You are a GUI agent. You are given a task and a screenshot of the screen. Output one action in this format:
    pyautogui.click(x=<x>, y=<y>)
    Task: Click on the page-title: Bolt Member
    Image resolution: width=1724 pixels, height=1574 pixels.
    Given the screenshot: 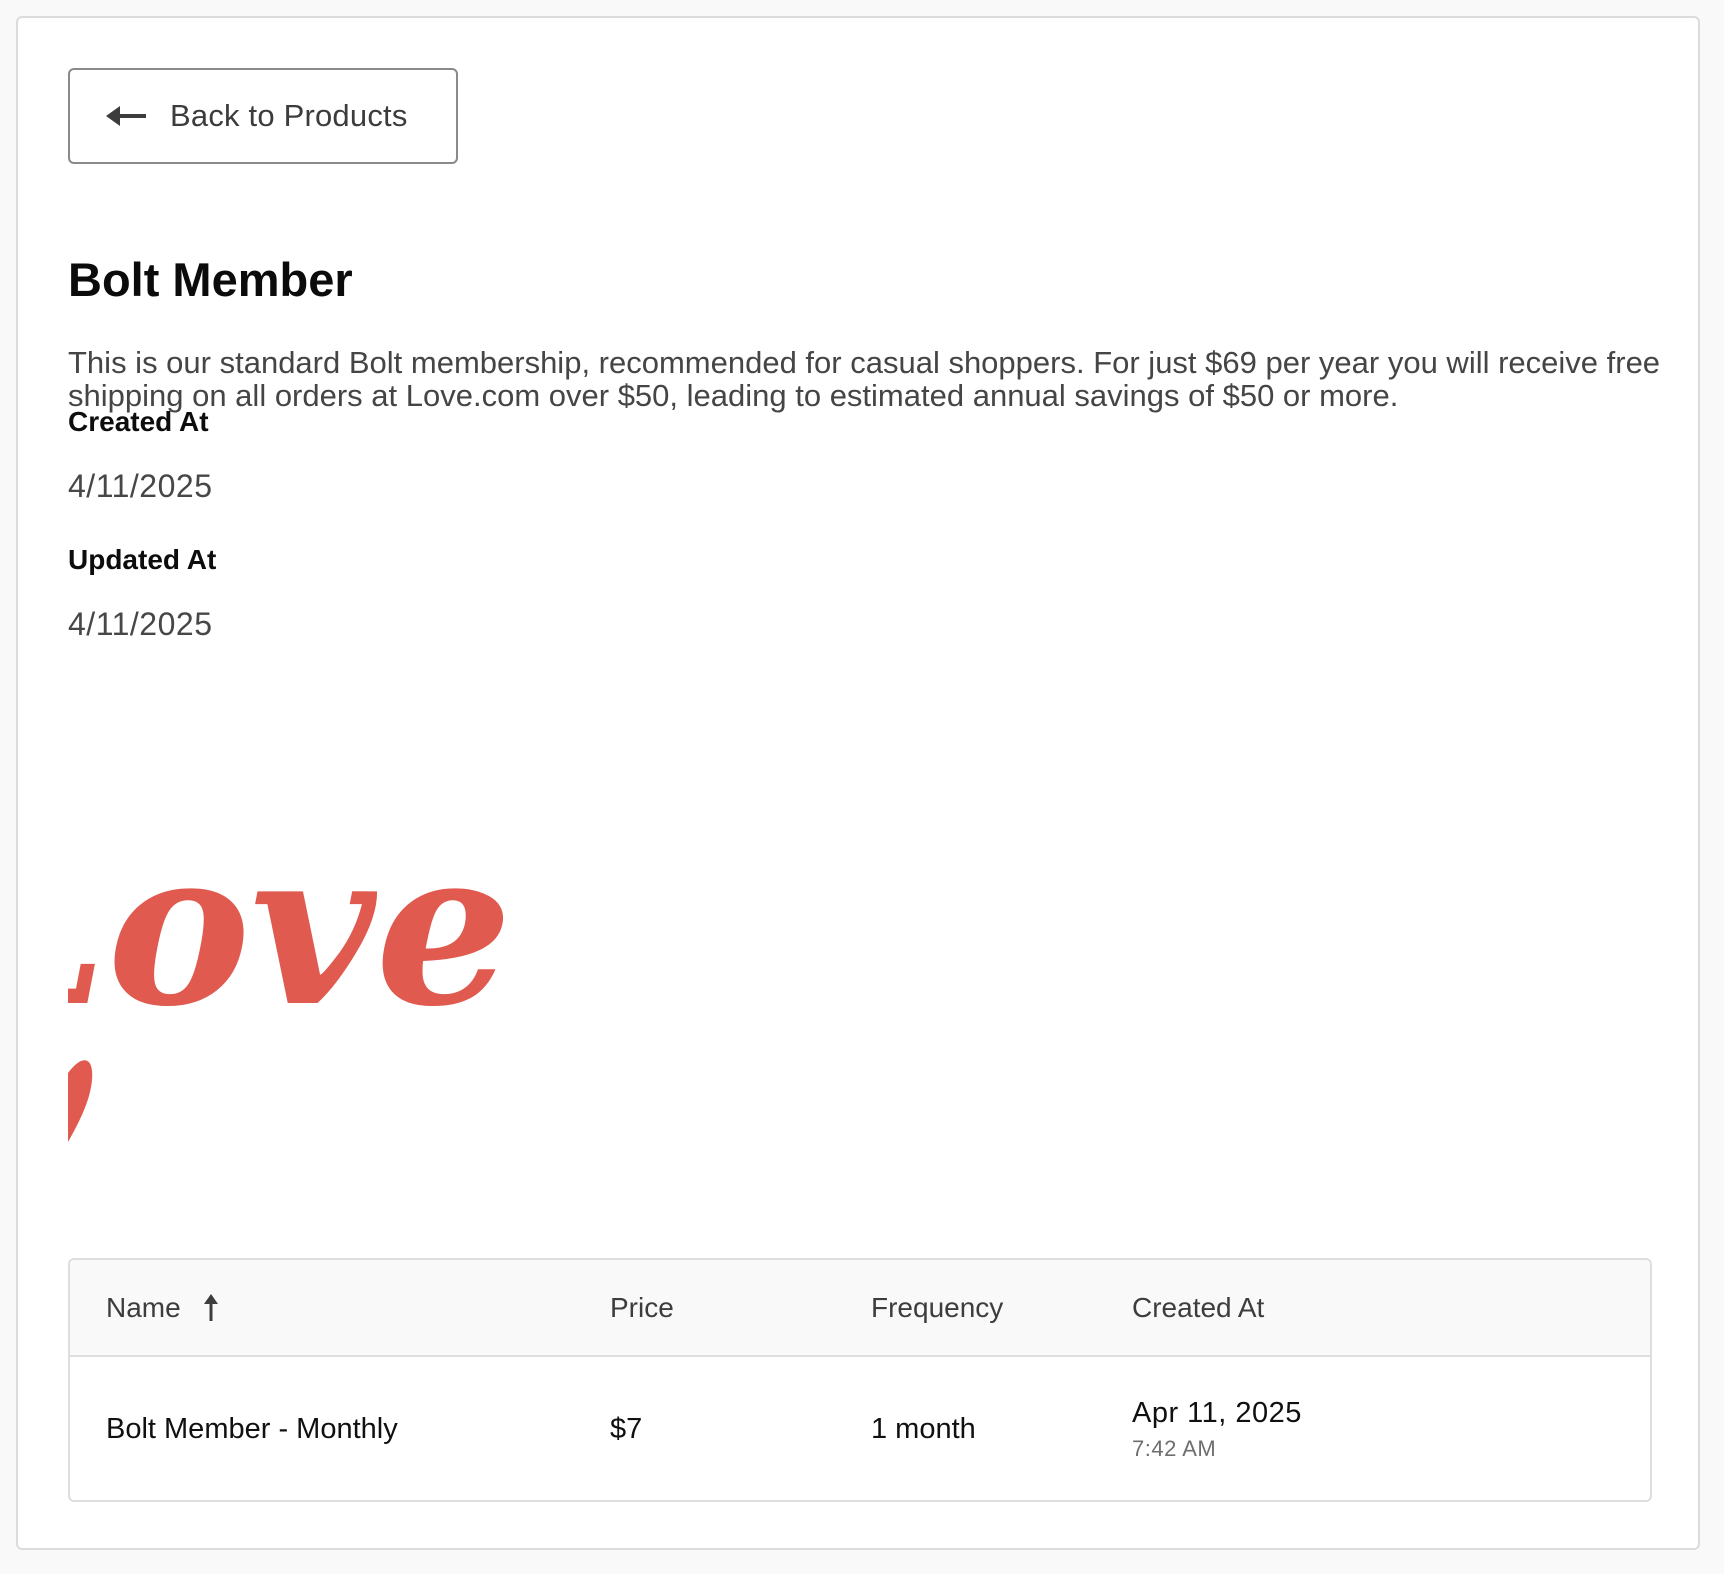 What is the action you would take?
    pyautogui.click(x=210, y=279)
    